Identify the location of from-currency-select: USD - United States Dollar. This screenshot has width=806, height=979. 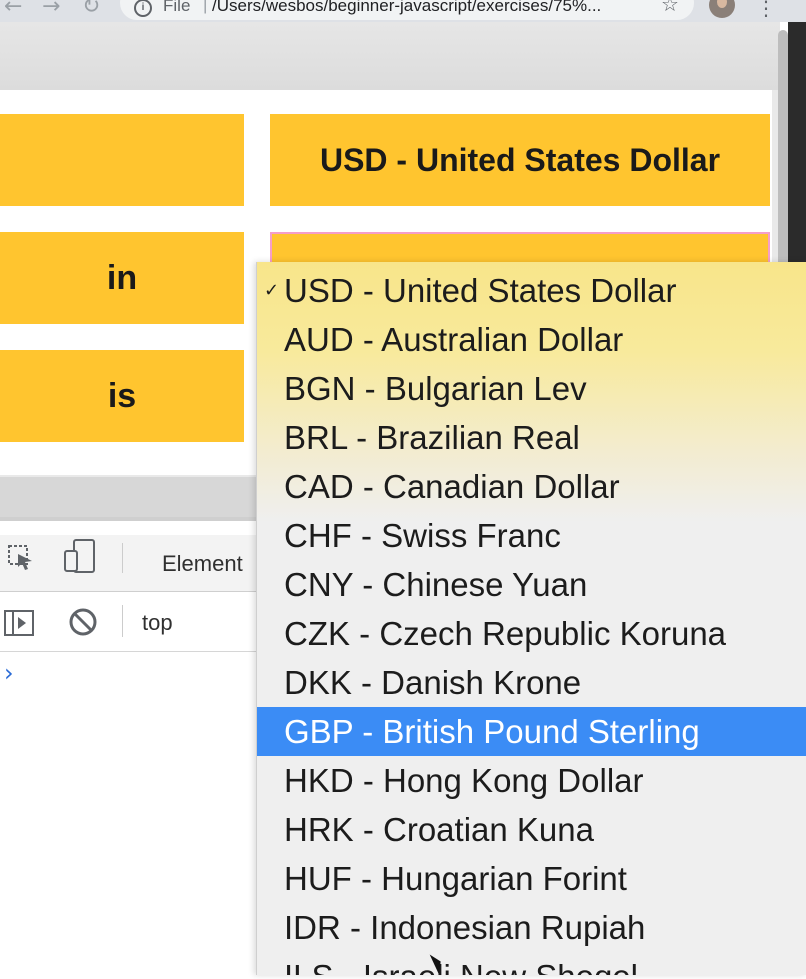
(520, 160).